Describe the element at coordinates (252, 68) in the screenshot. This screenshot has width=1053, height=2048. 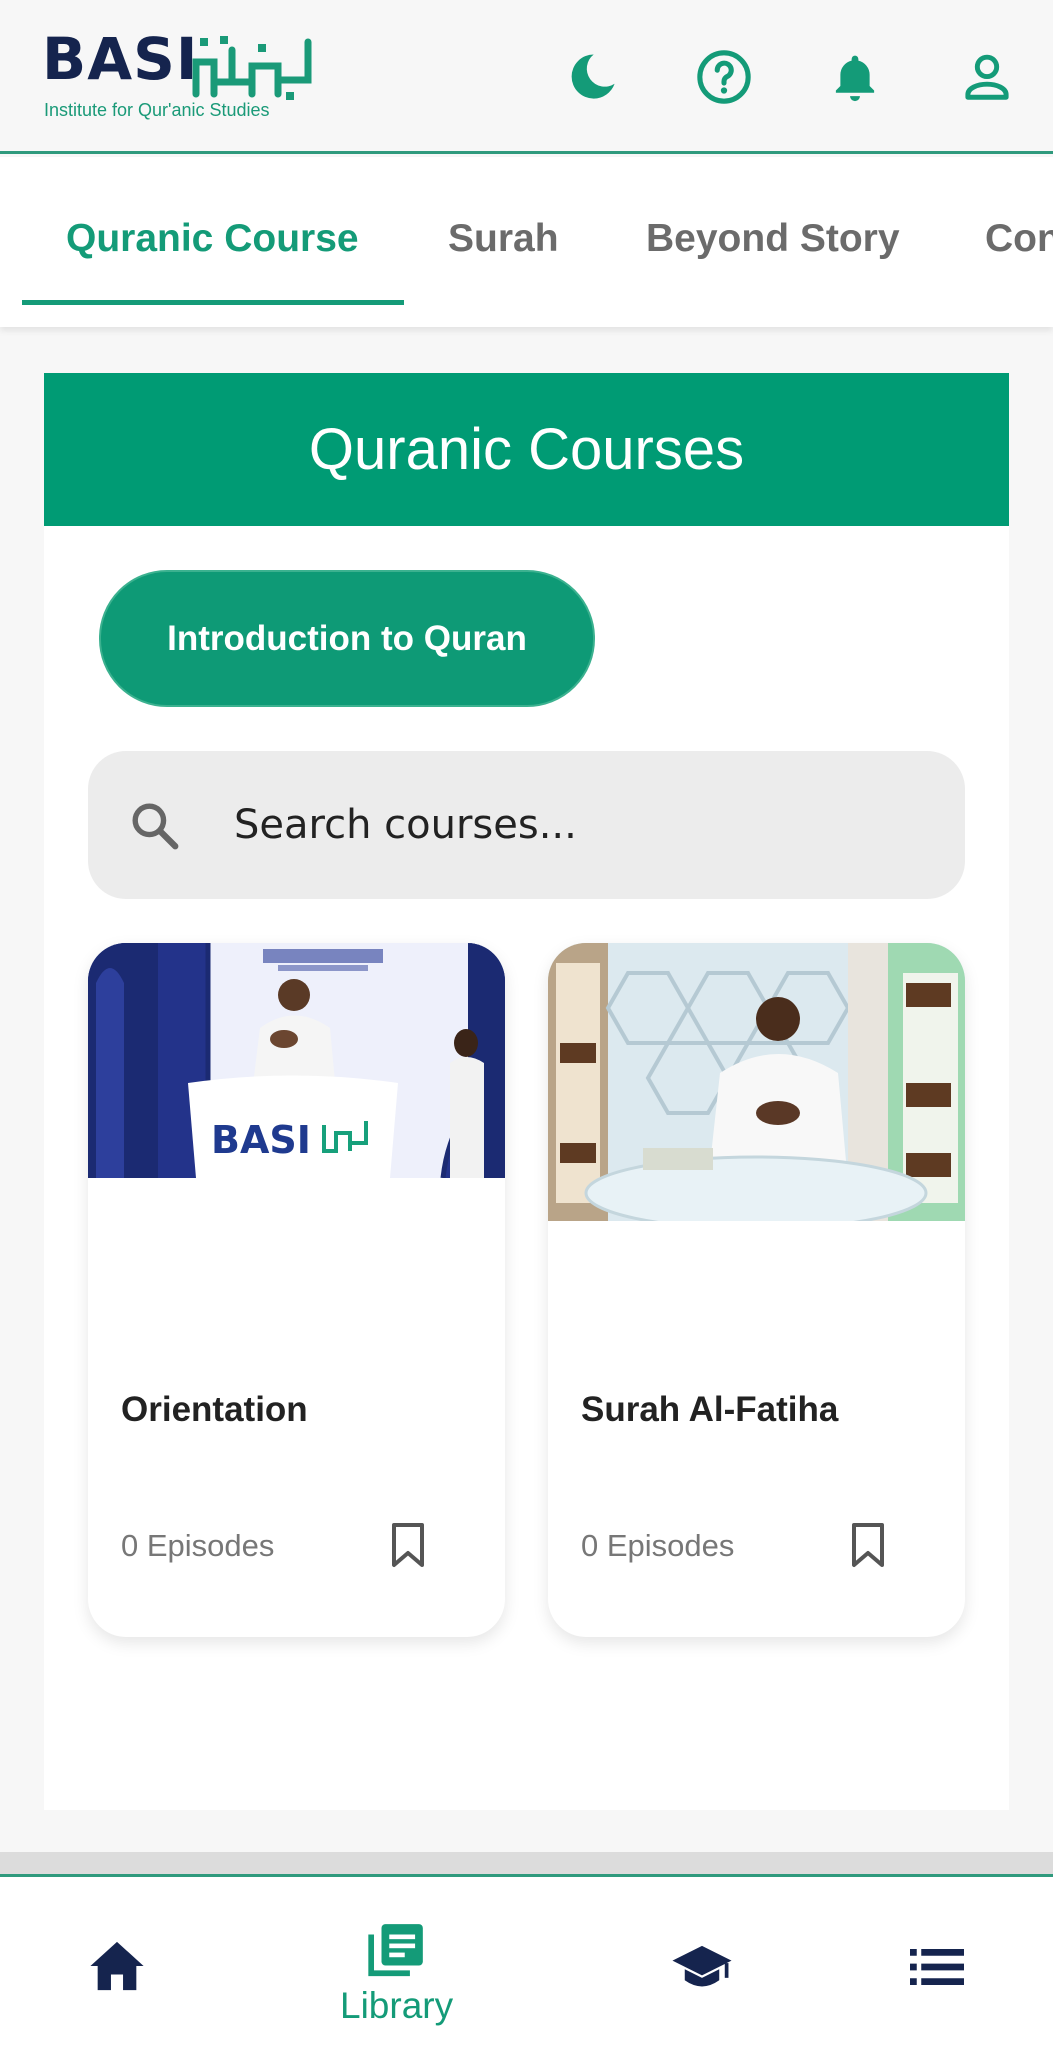
I see `logo-arabic-mark` at that location.